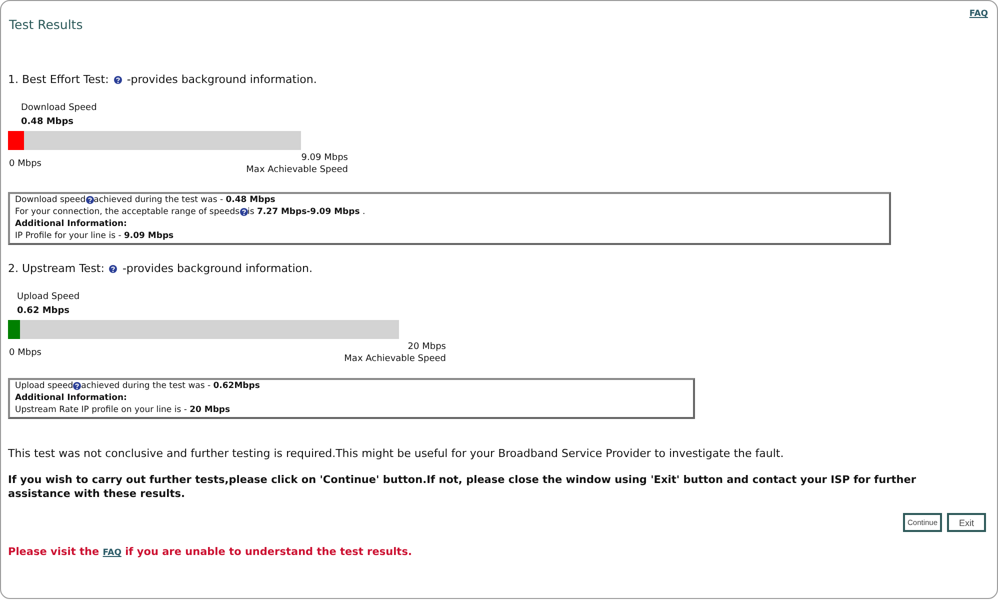 Image resolution: width=998 pixels, height=600 pixels. Describe the element at coordinates (966, 522) in the screenshot. I see `exit-button: Exit` at that location.